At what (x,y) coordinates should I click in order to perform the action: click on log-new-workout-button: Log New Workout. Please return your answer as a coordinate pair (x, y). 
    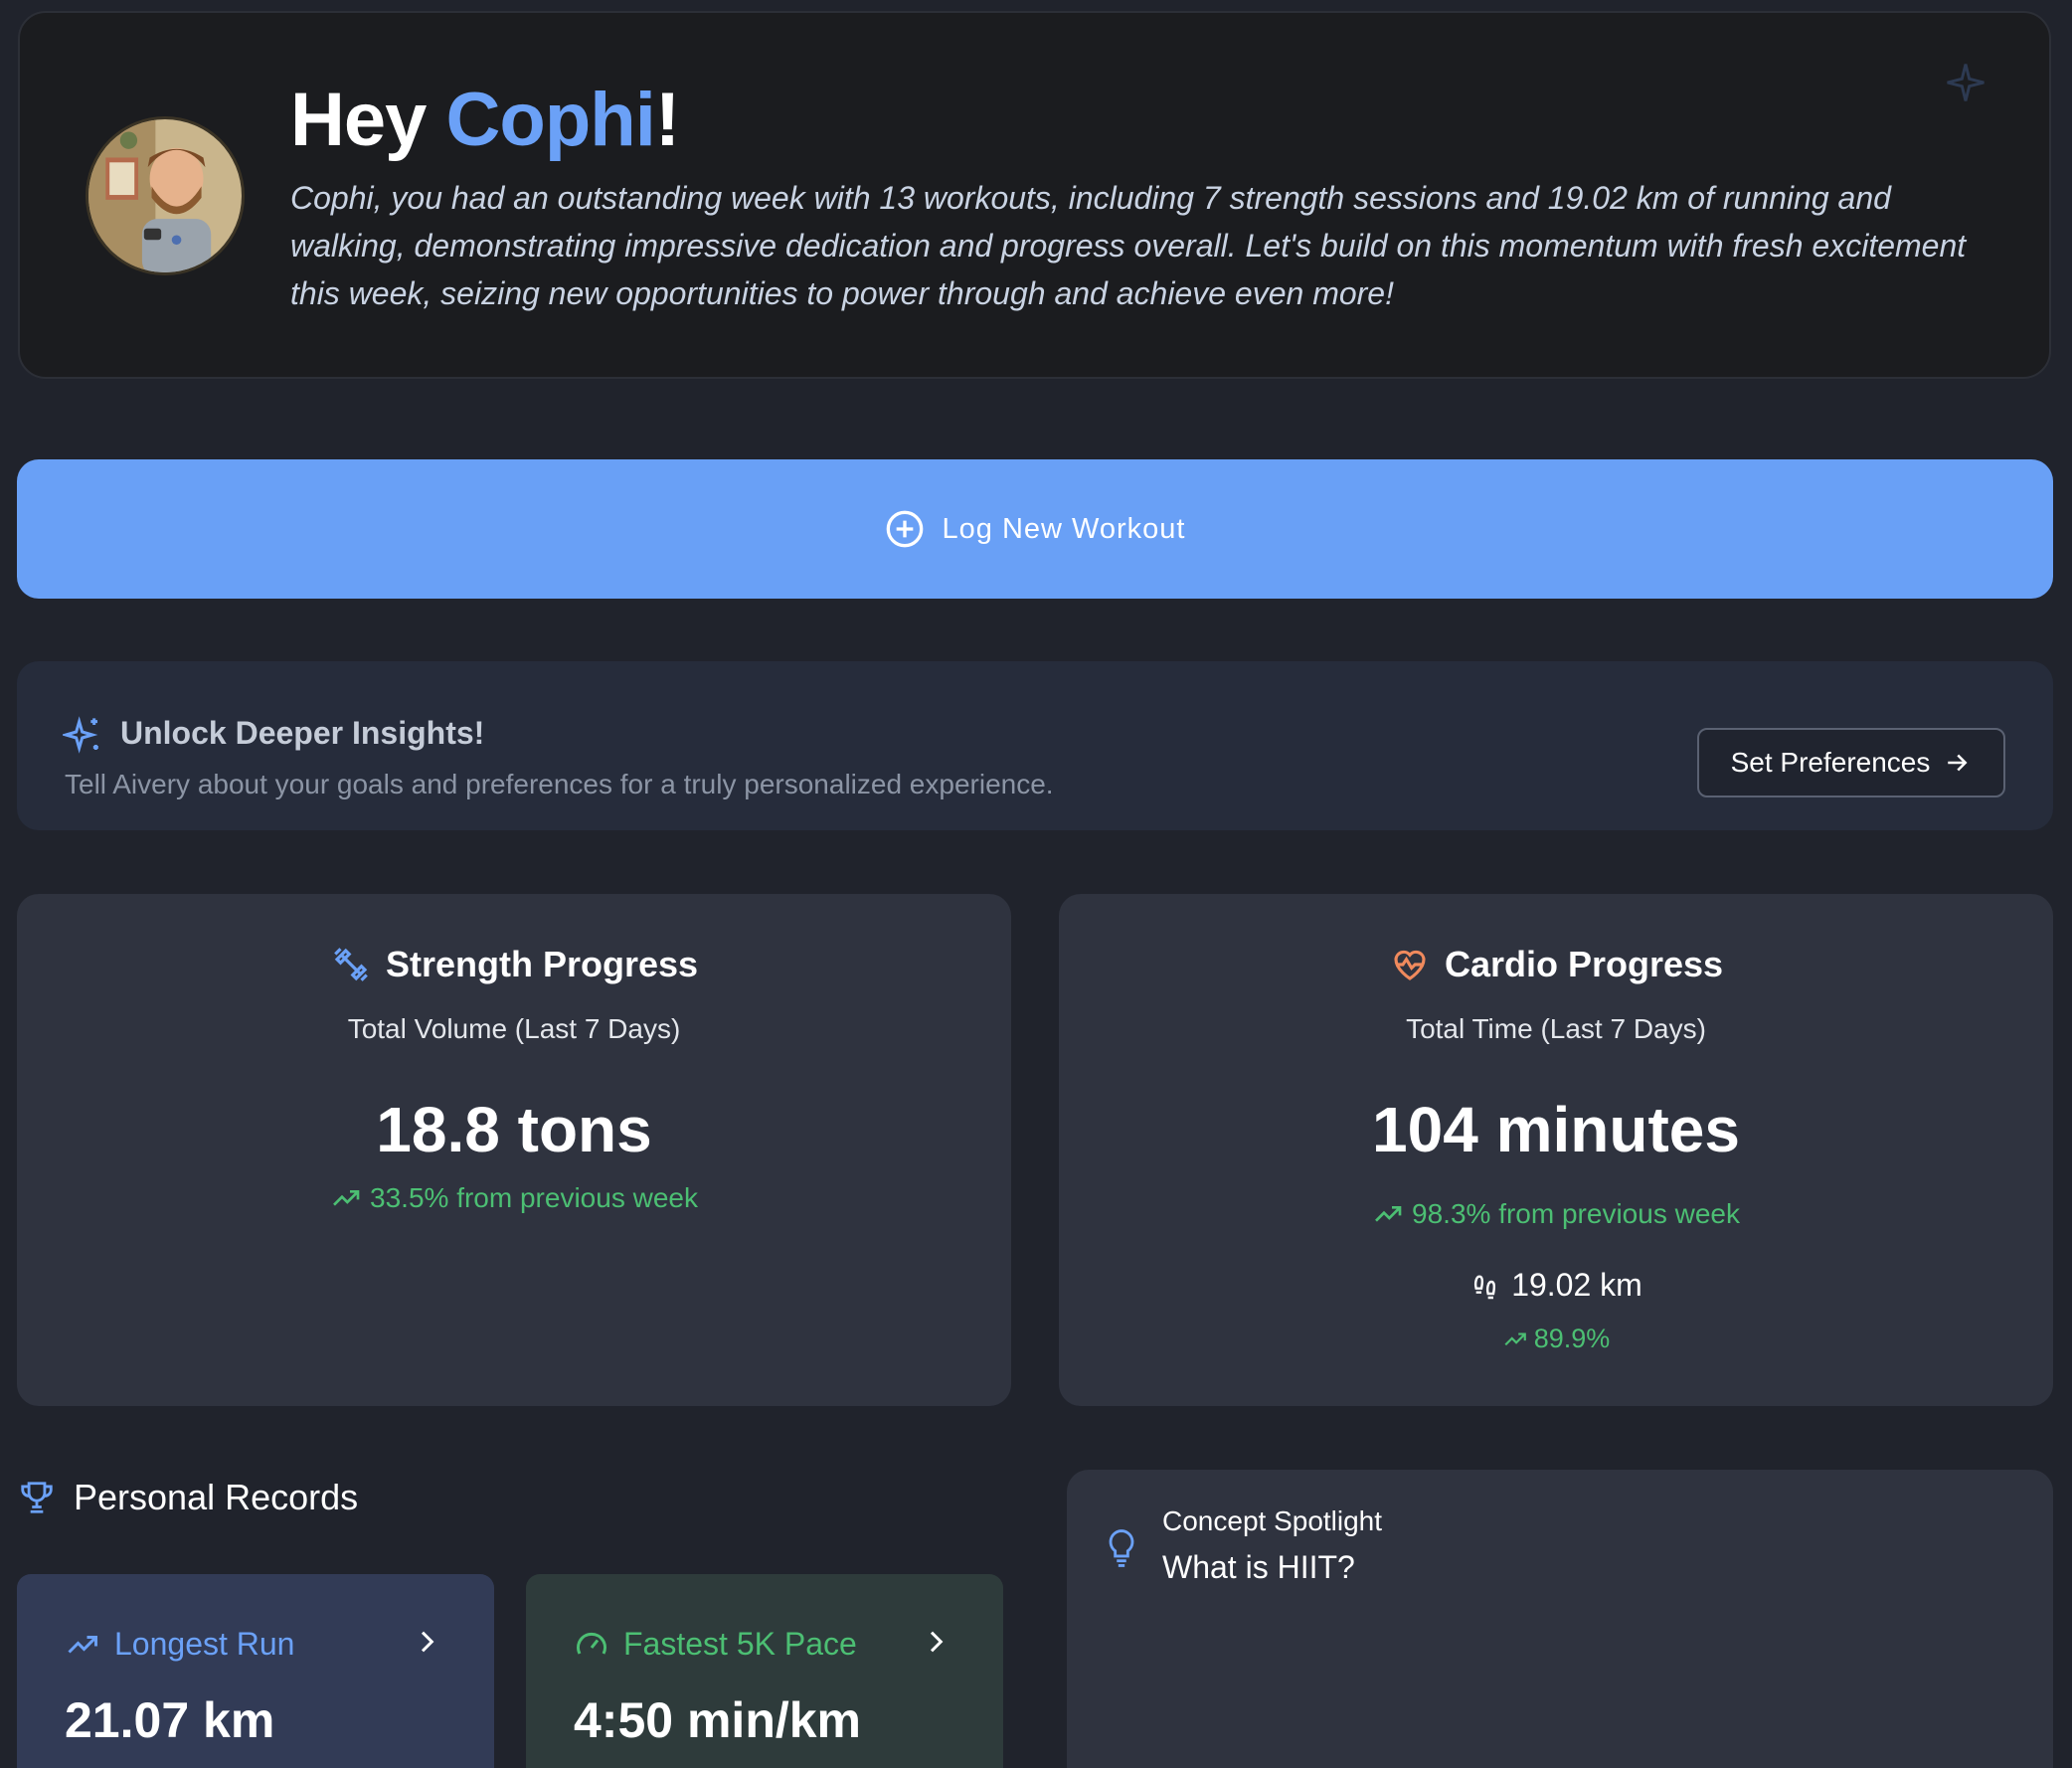
    Looking at the image, I should click on (1035, 529).